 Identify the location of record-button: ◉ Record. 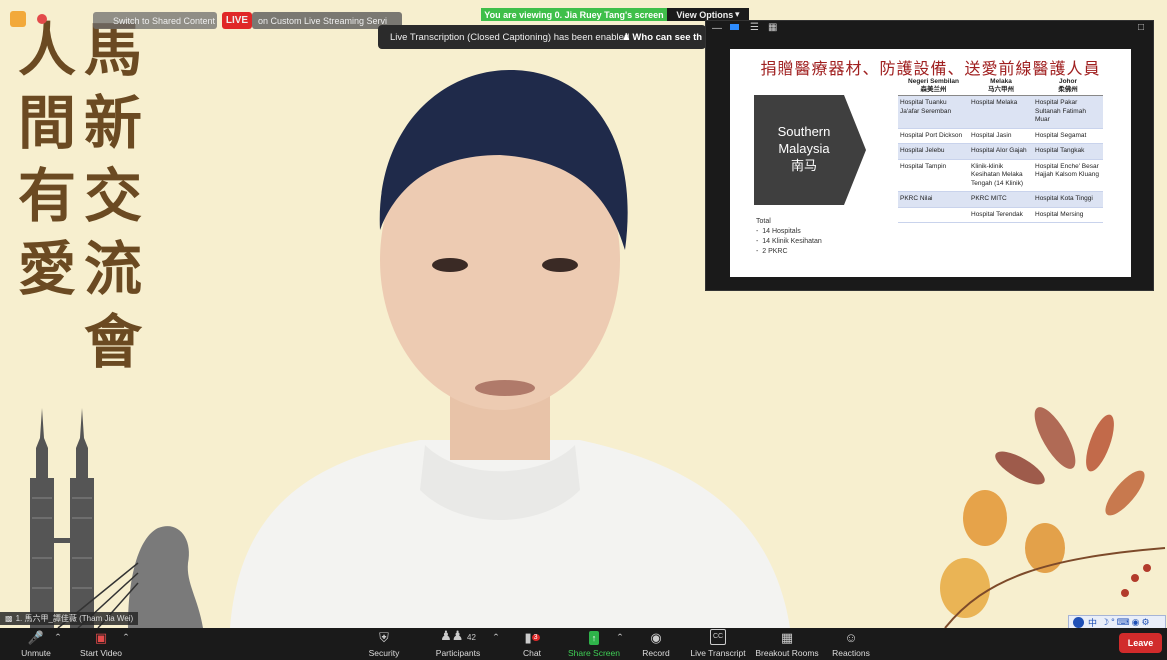
(656, 644).